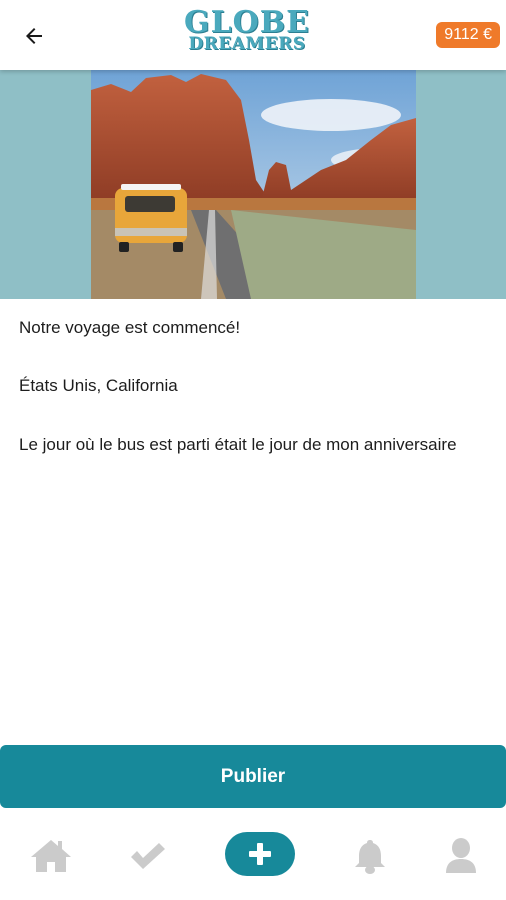 The width and height of the screenshot is (506, 900). What do you see at coordinates (253, 776) in the screenshot?
I see `publish-button: Publier` at bounding box center [253, 776].